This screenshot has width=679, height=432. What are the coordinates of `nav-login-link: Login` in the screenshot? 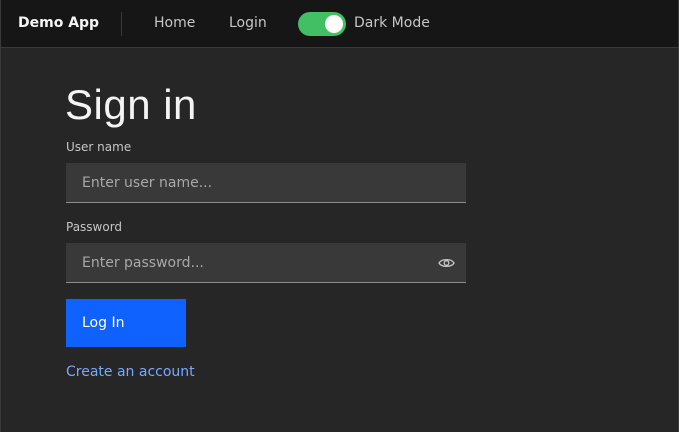 It's located at (248, 23).